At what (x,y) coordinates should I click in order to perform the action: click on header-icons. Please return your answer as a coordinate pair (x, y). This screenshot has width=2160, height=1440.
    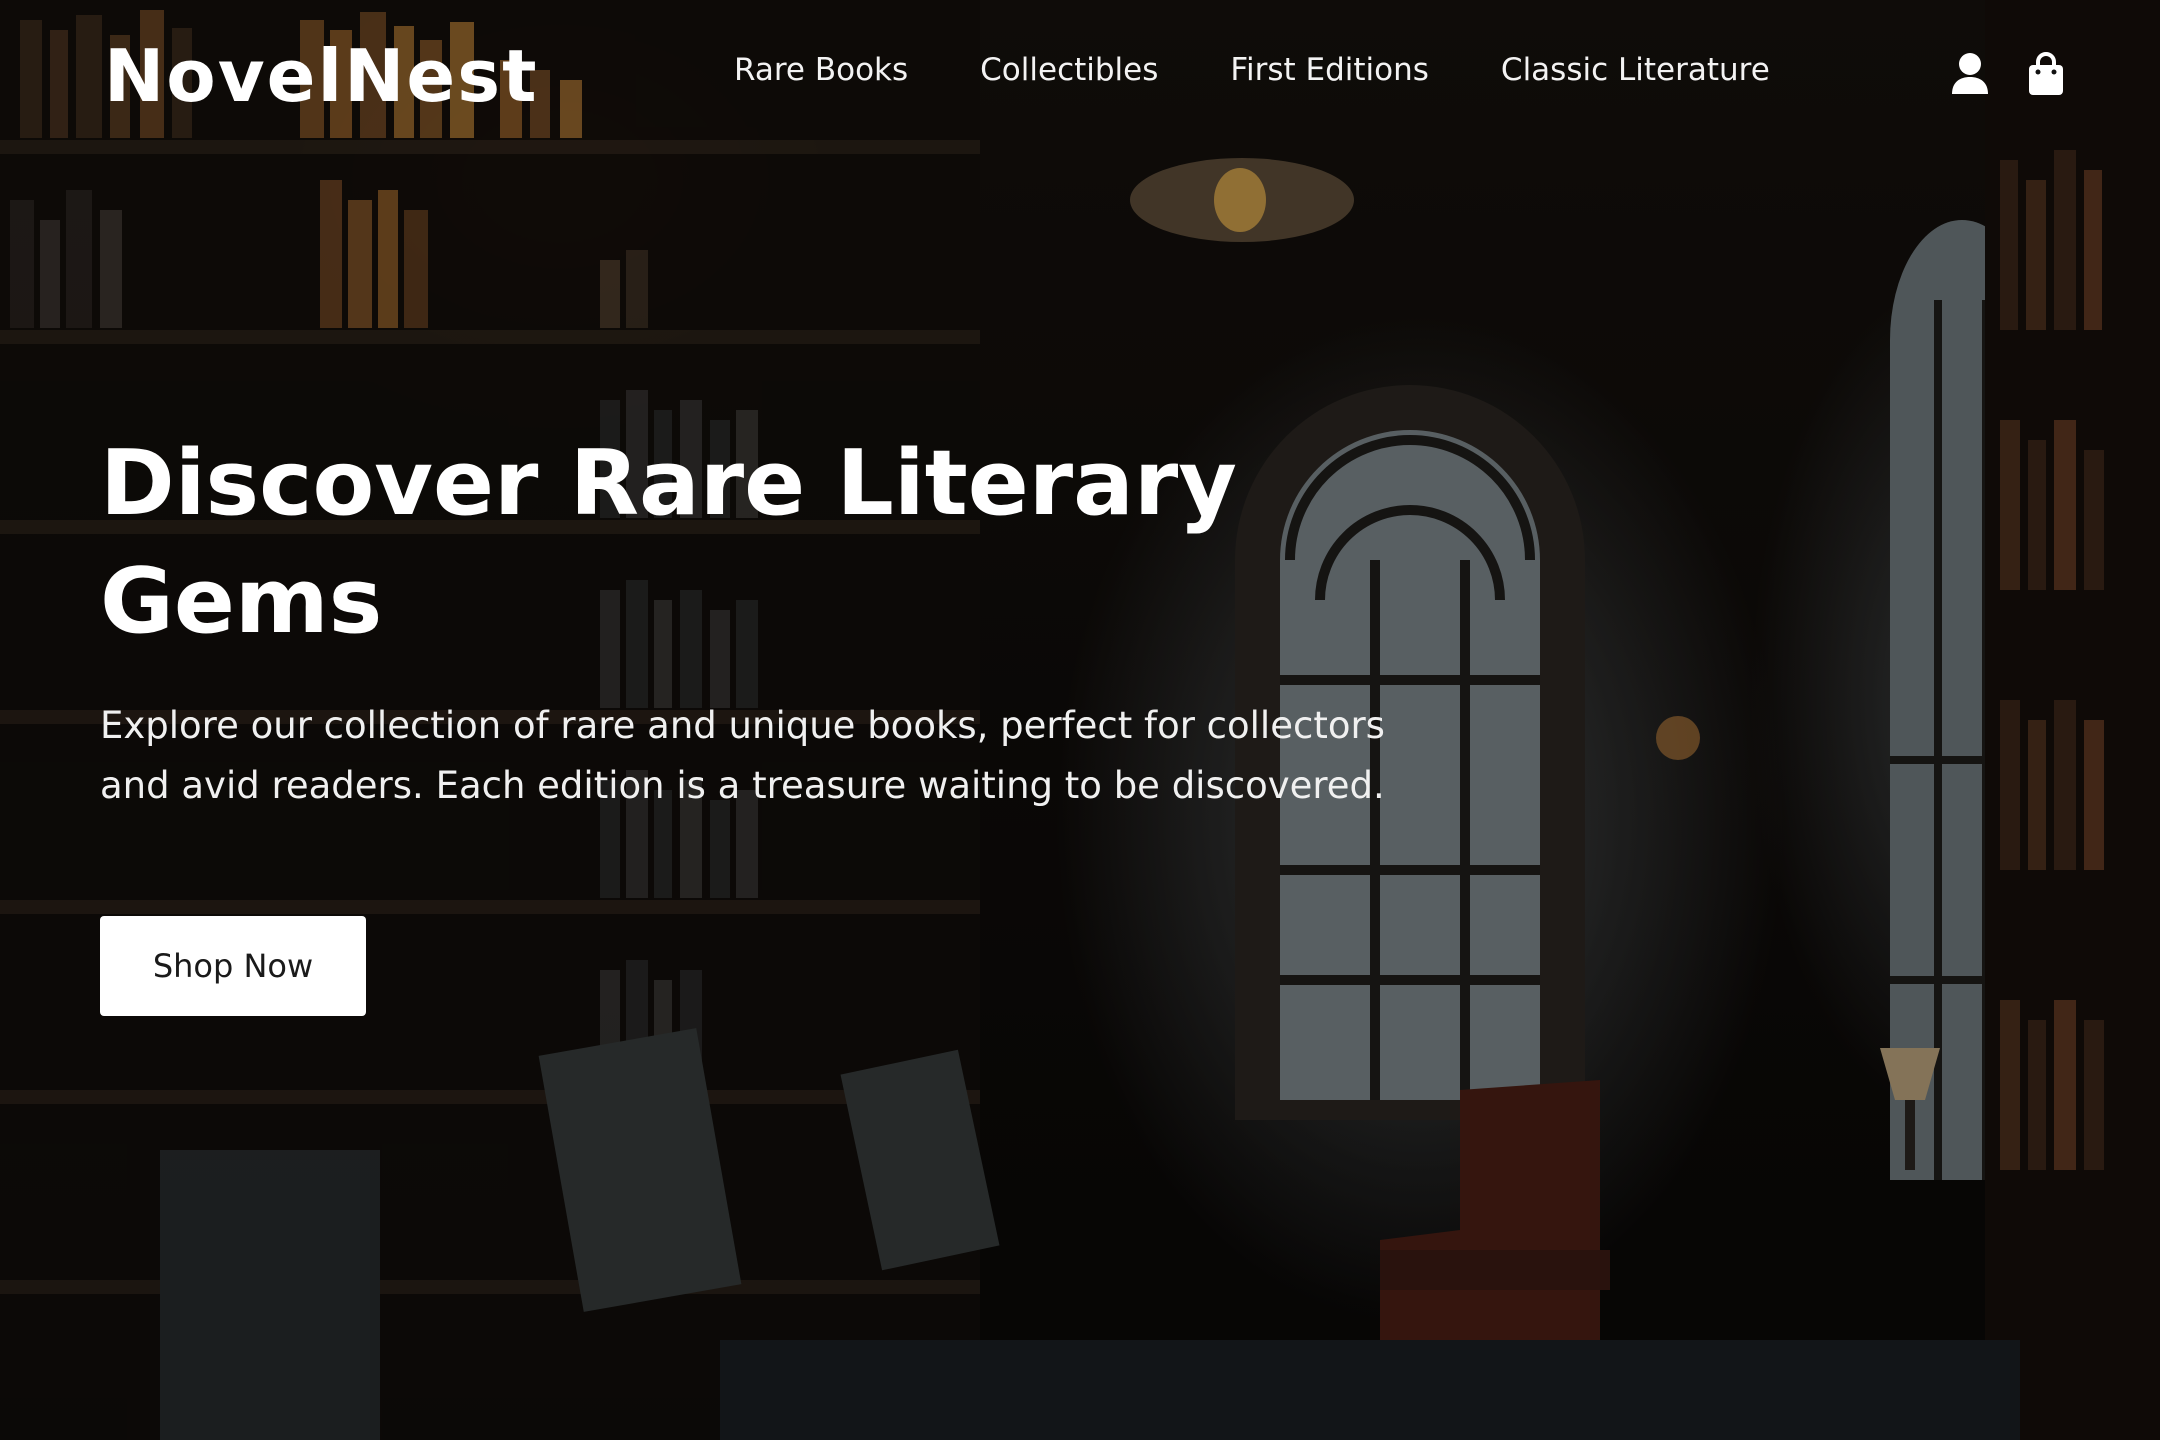
    Looking at the image, I should click on (2008, 74).